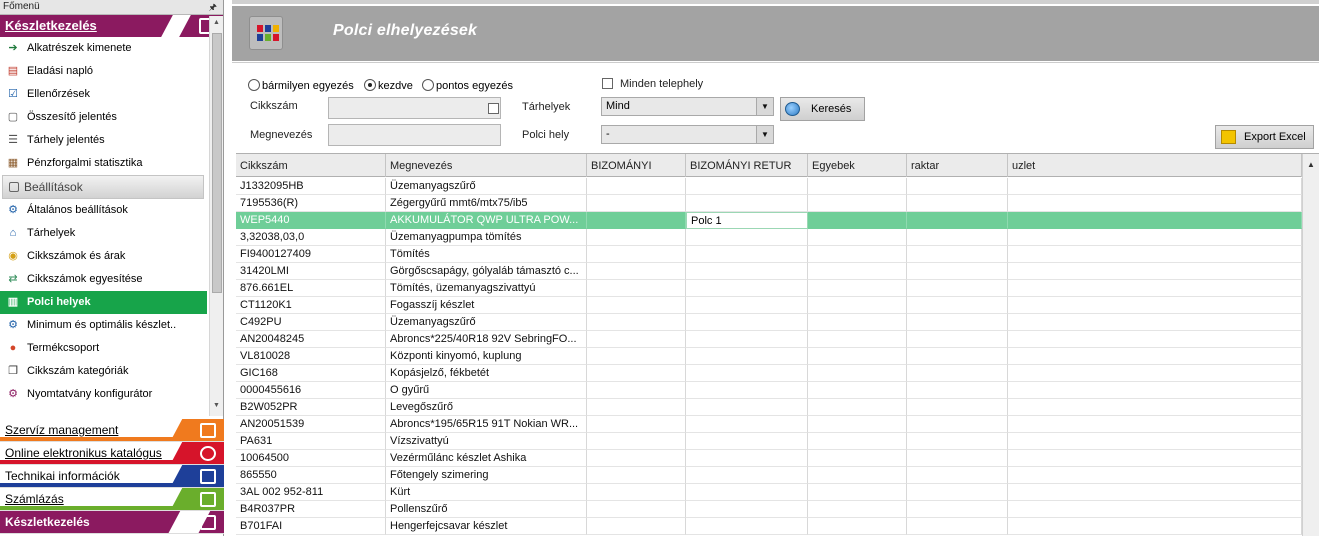 The width and height of the screenshot is (1319, 536). What do you see at coordinates (311, 390) in the screenshot?
I see `table-cell: 0000455616` at bounding box center [311, 390].